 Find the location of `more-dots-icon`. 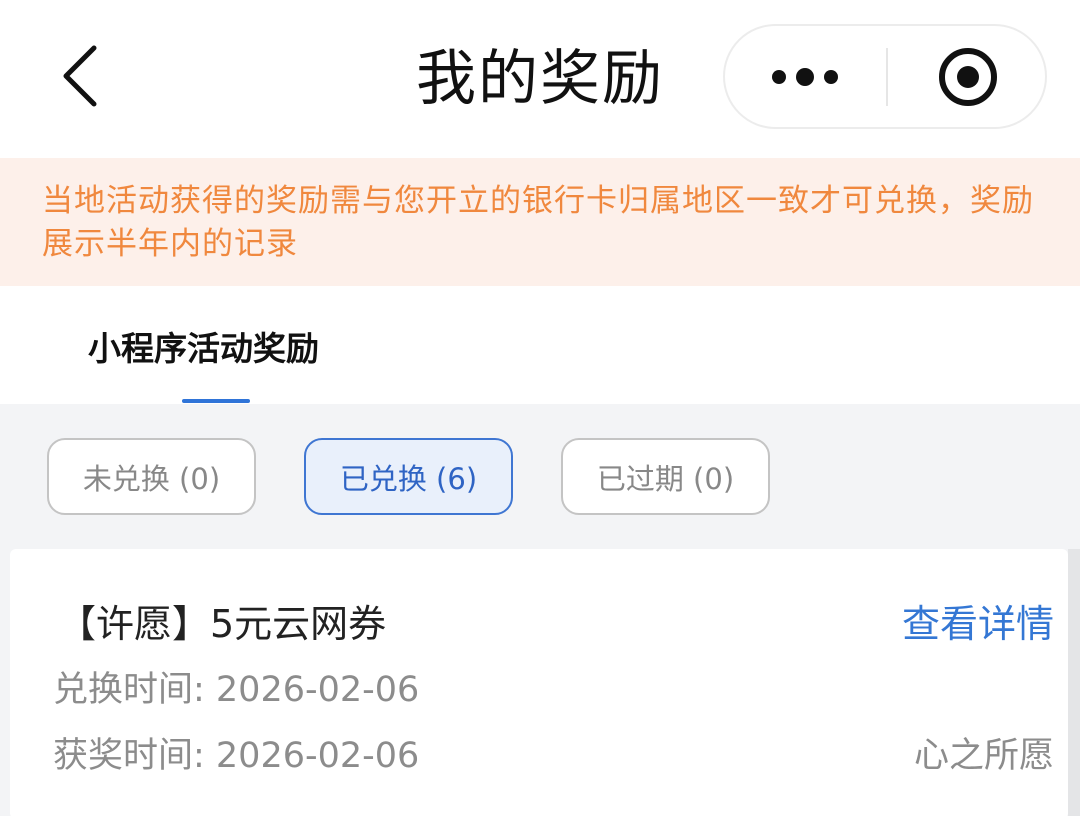

more-dots-icon is located at coordinates (805, 76).